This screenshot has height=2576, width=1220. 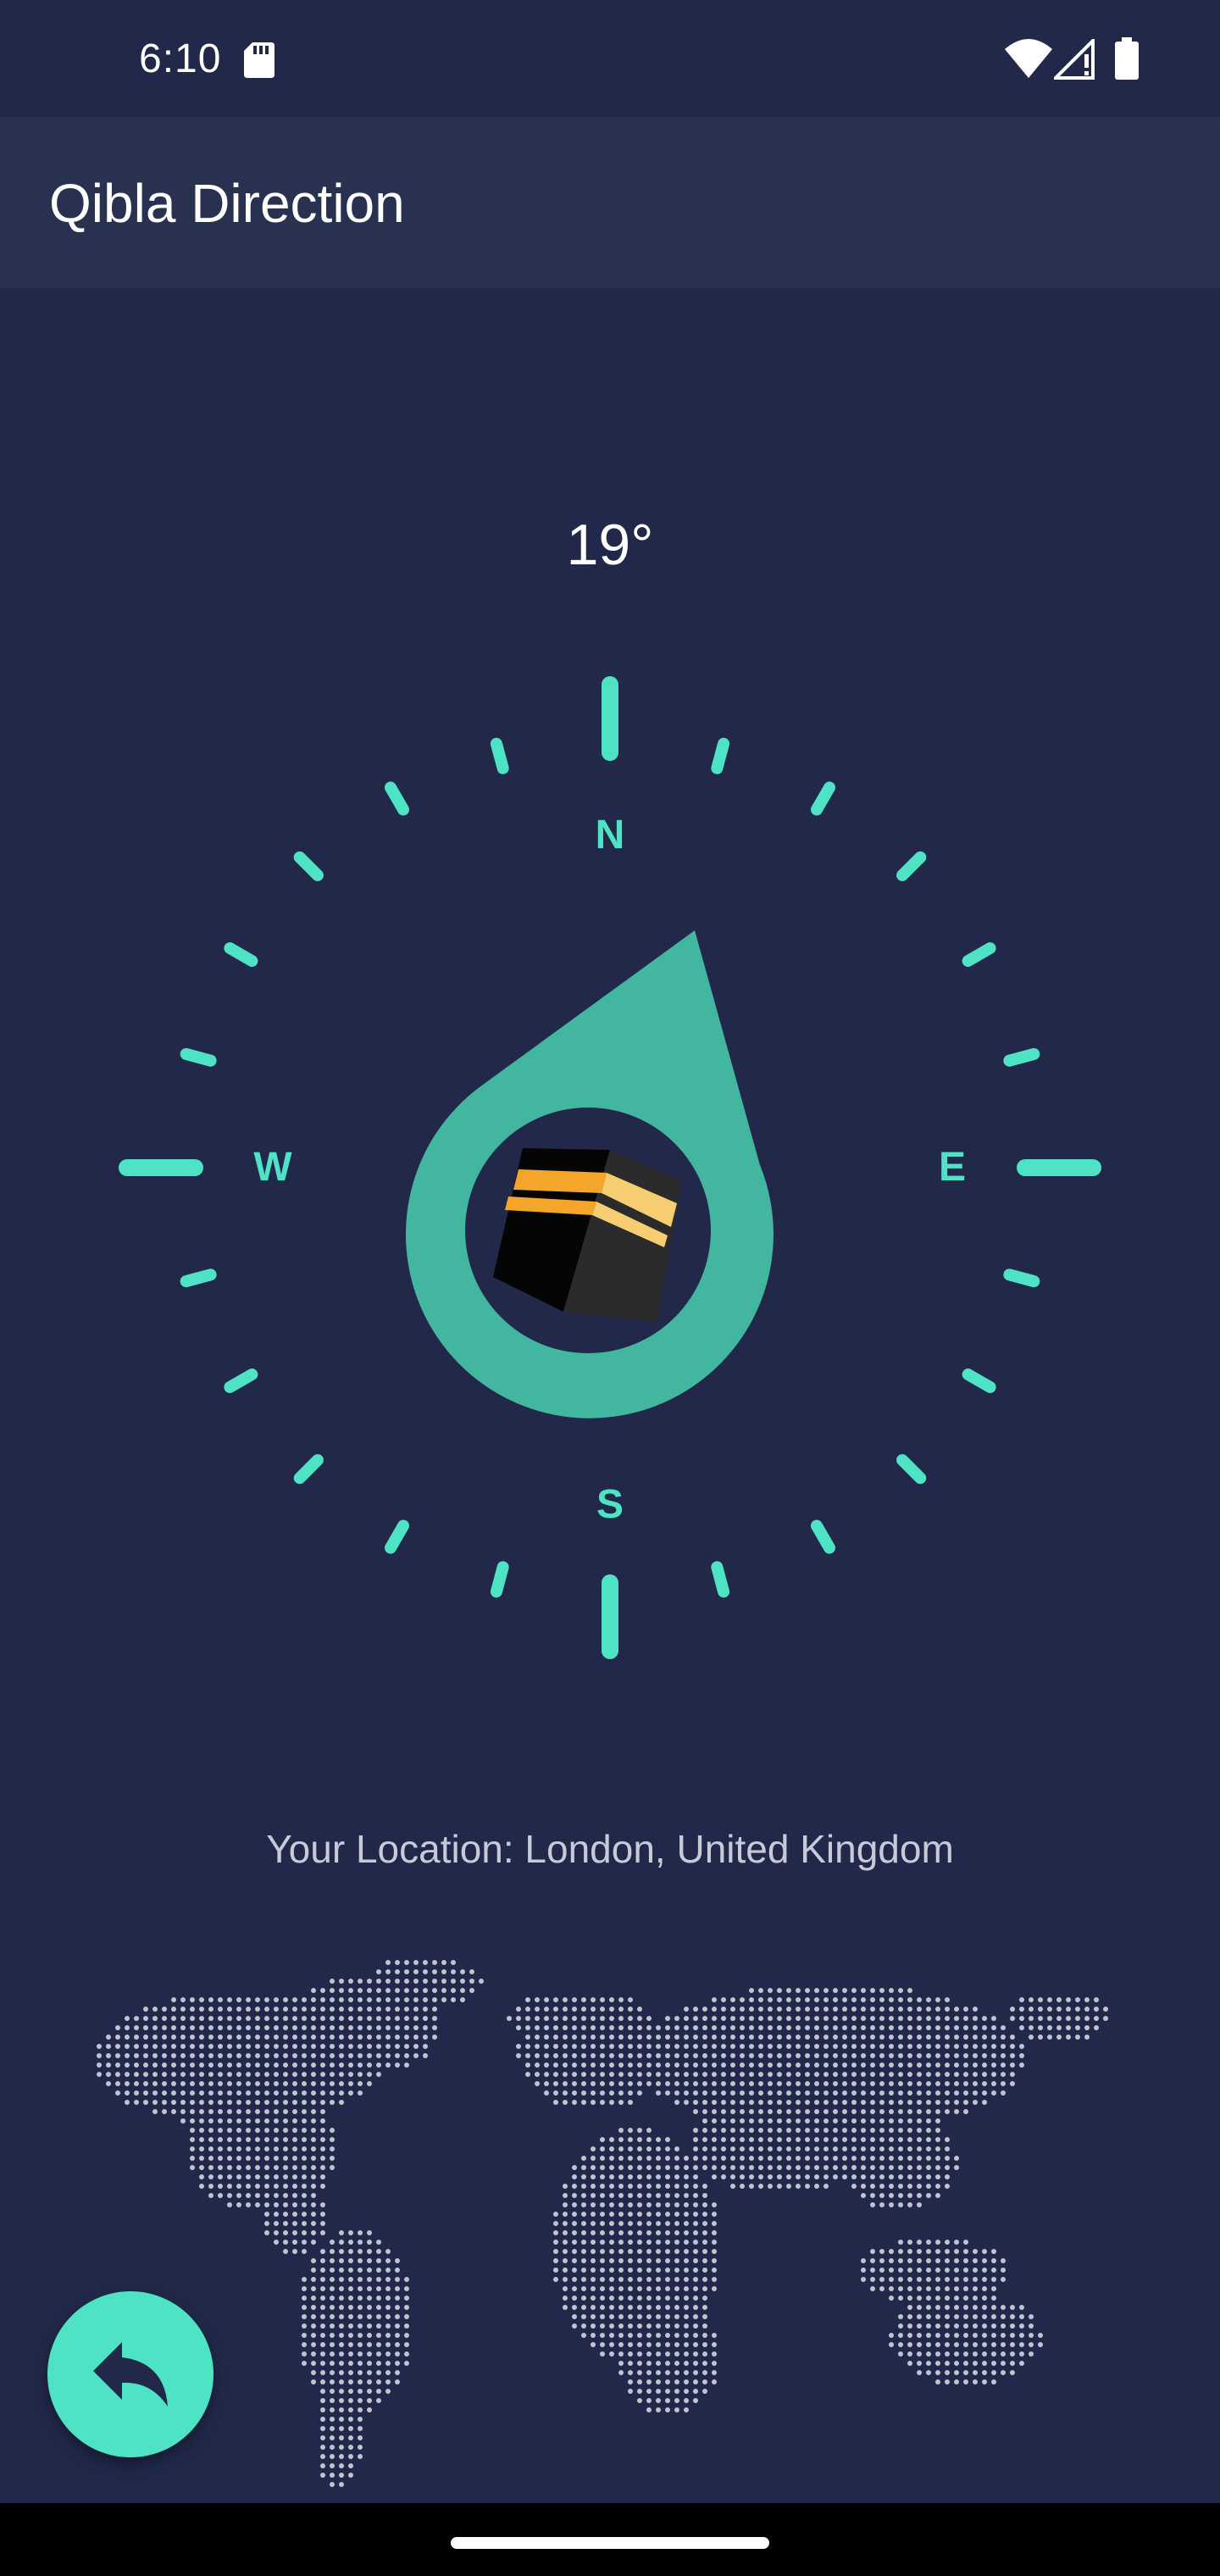 What do you see at coordinates (610, 835) in the screenshot?
I see `north-label: N` at bounding box center [610, 835].